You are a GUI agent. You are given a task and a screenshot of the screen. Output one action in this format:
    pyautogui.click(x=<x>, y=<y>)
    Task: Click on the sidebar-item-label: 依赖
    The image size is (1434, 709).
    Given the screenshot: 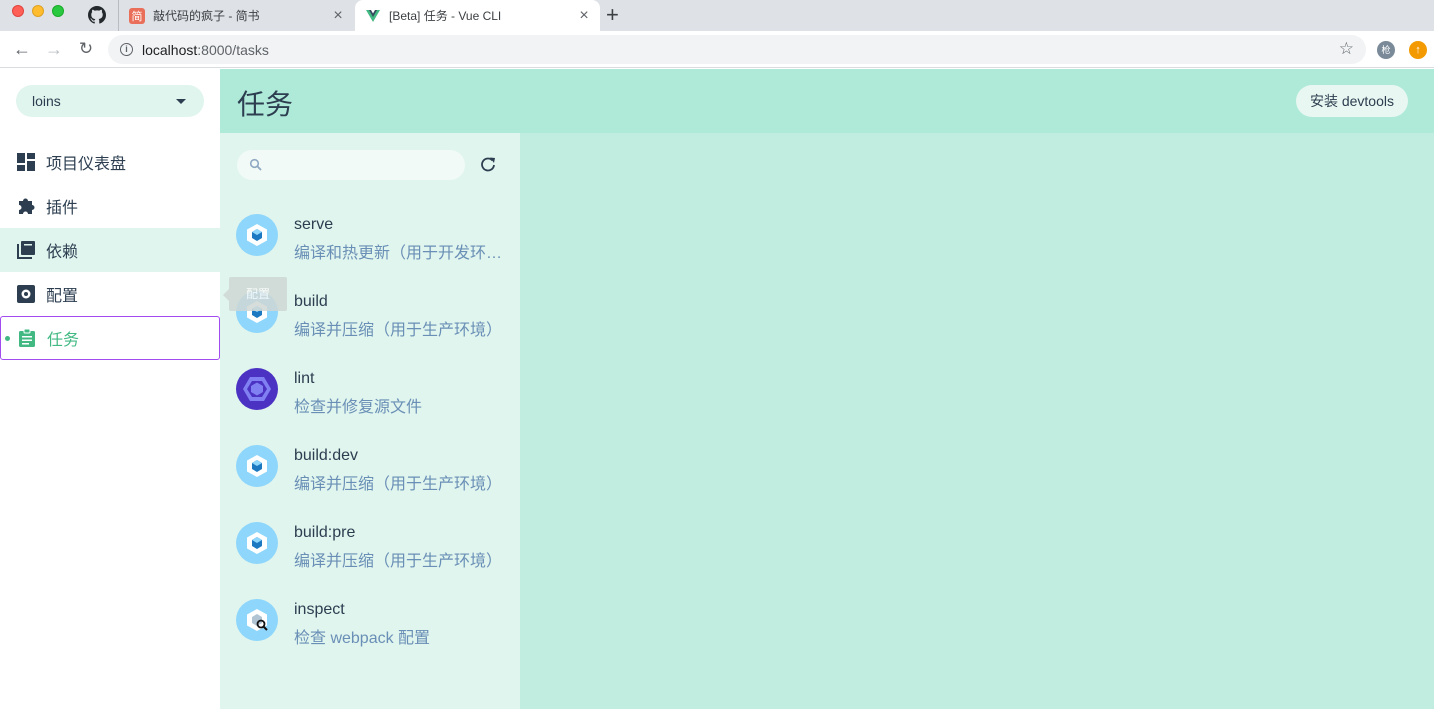 What is the action you would take?
    pyautogui.click(x=62, y=252)
    